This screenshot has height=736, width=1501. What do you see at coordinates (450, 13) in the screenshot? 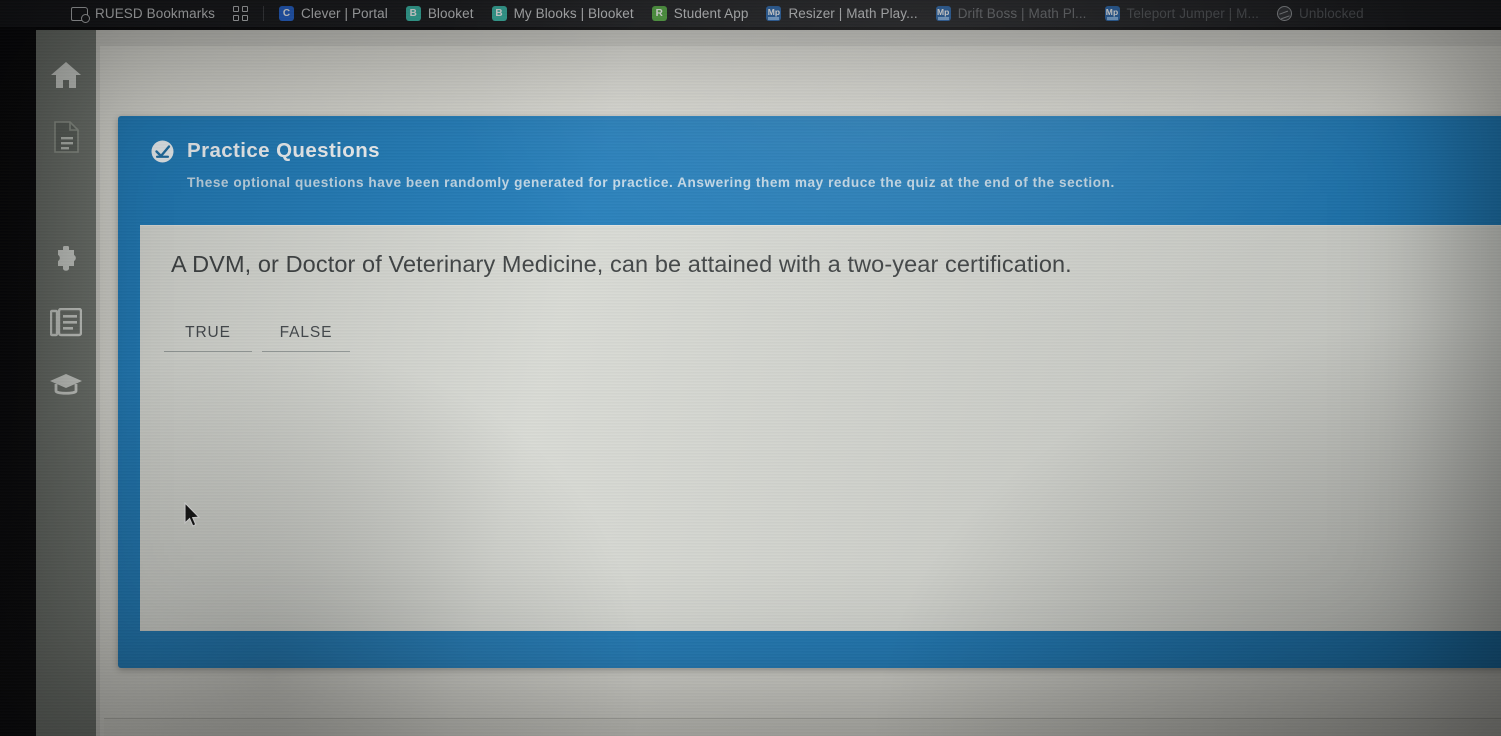
I see `bookmark-label: Blooket` at bounding box center [450, 13].